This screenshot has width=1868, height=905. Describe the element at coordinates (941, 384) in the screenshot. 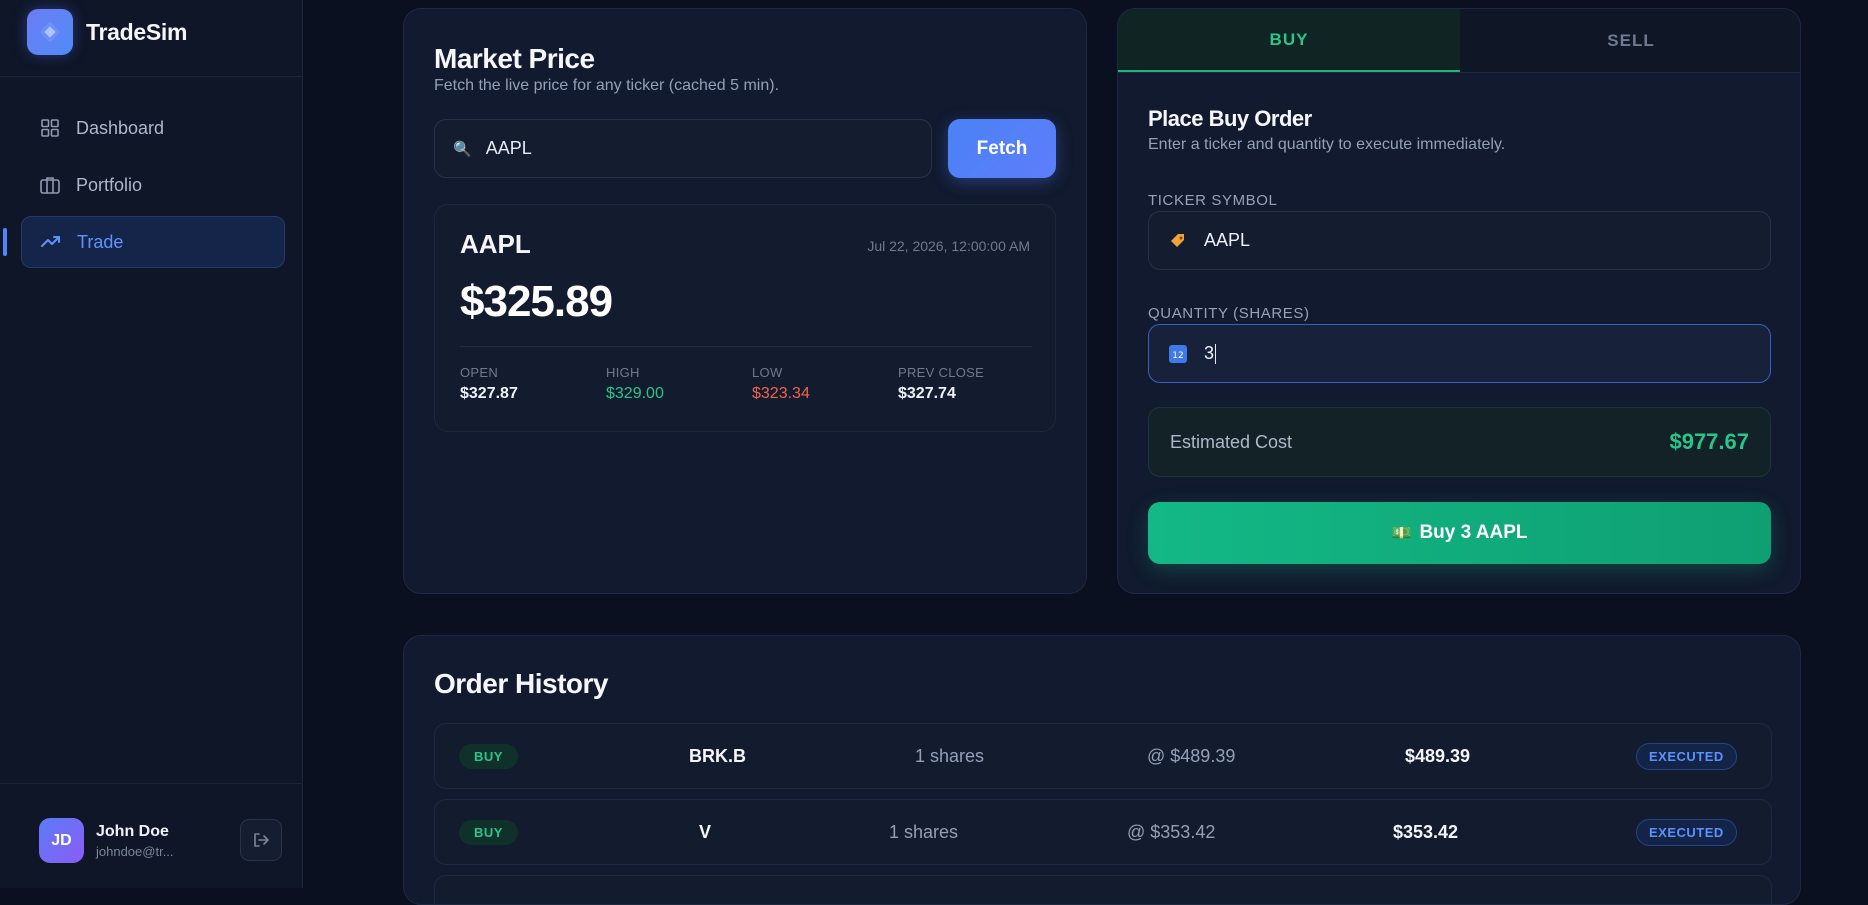

I see `stat-prev-close: PREV CLOSE $327.74` at that location.